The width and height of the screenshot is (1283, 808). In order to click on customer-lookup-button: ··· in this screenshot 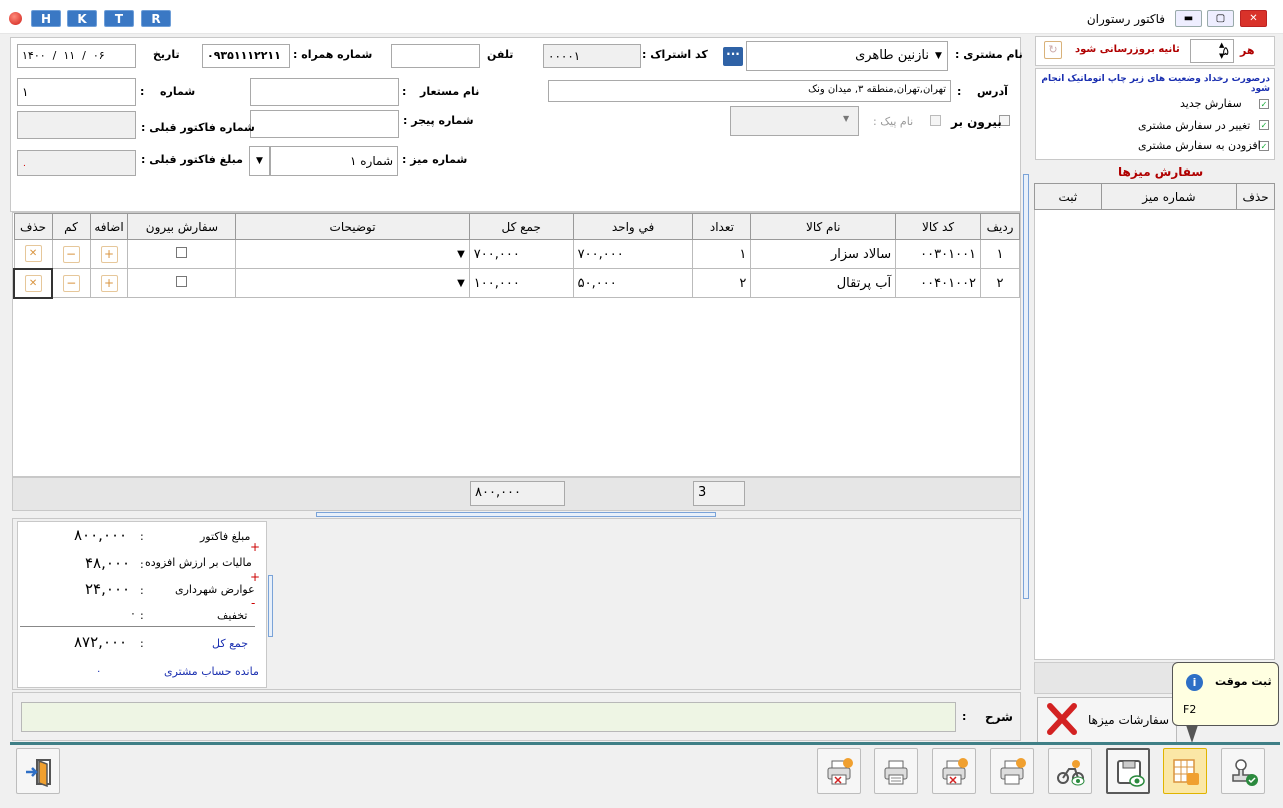, I will do `click(733, 56)`.